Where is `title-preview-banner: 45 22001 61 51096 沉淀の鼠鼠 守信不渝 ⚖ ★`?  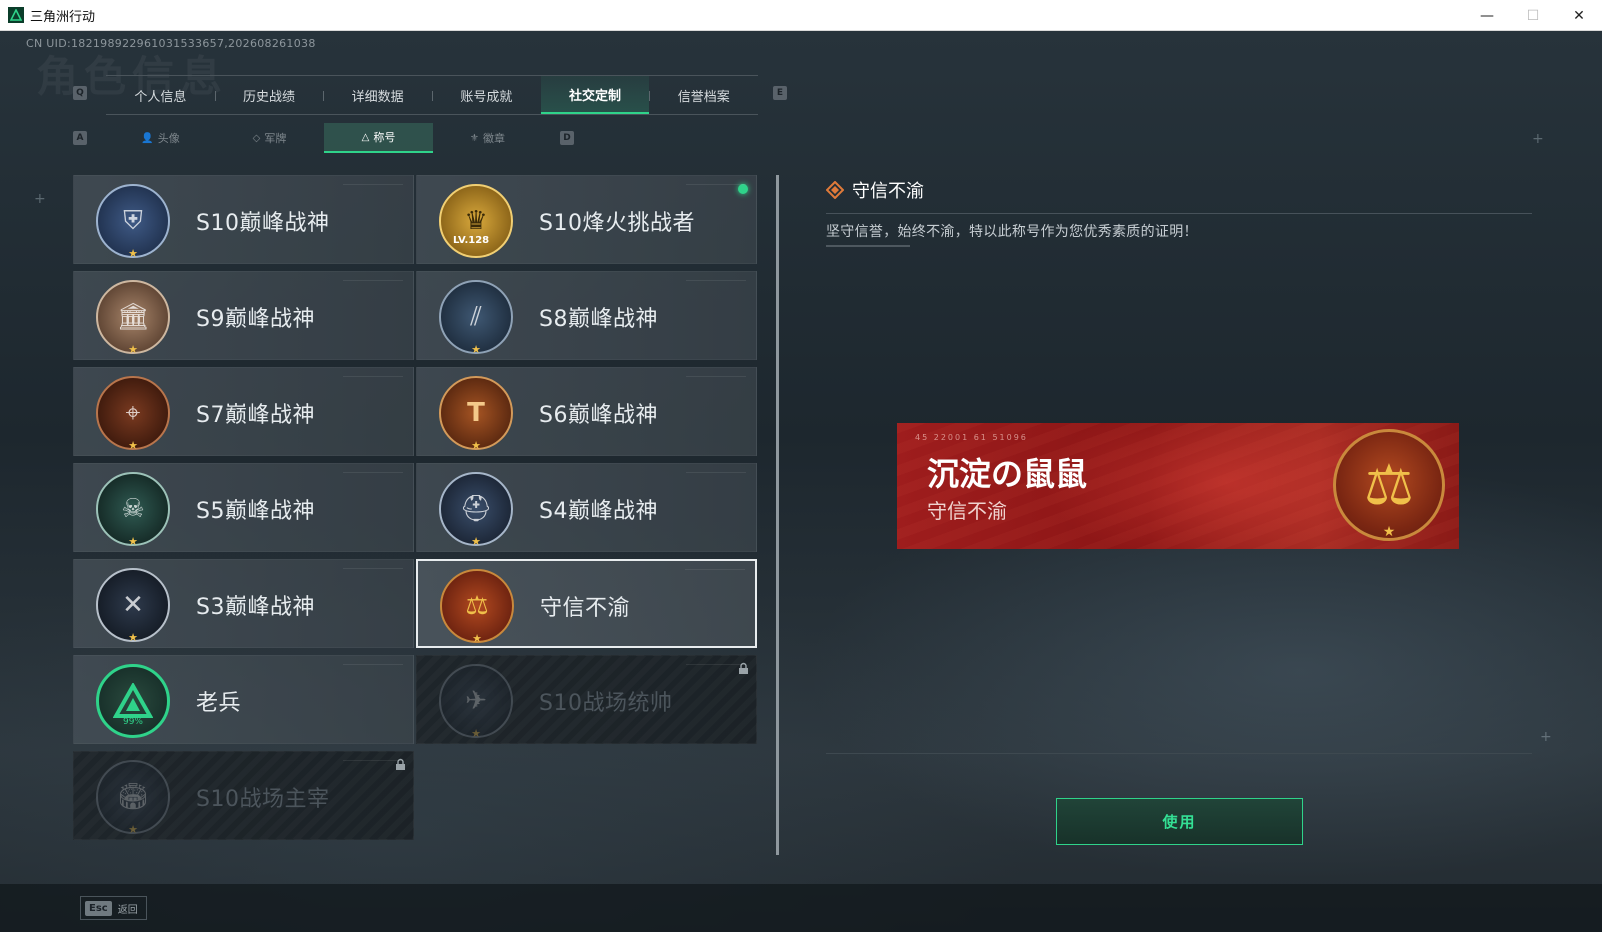
title-preview-banner: 45 22001 61 51096 沉淀の鼠鼠 守信不渝 ⚖ ★ is located at coordinates (1178, 486).